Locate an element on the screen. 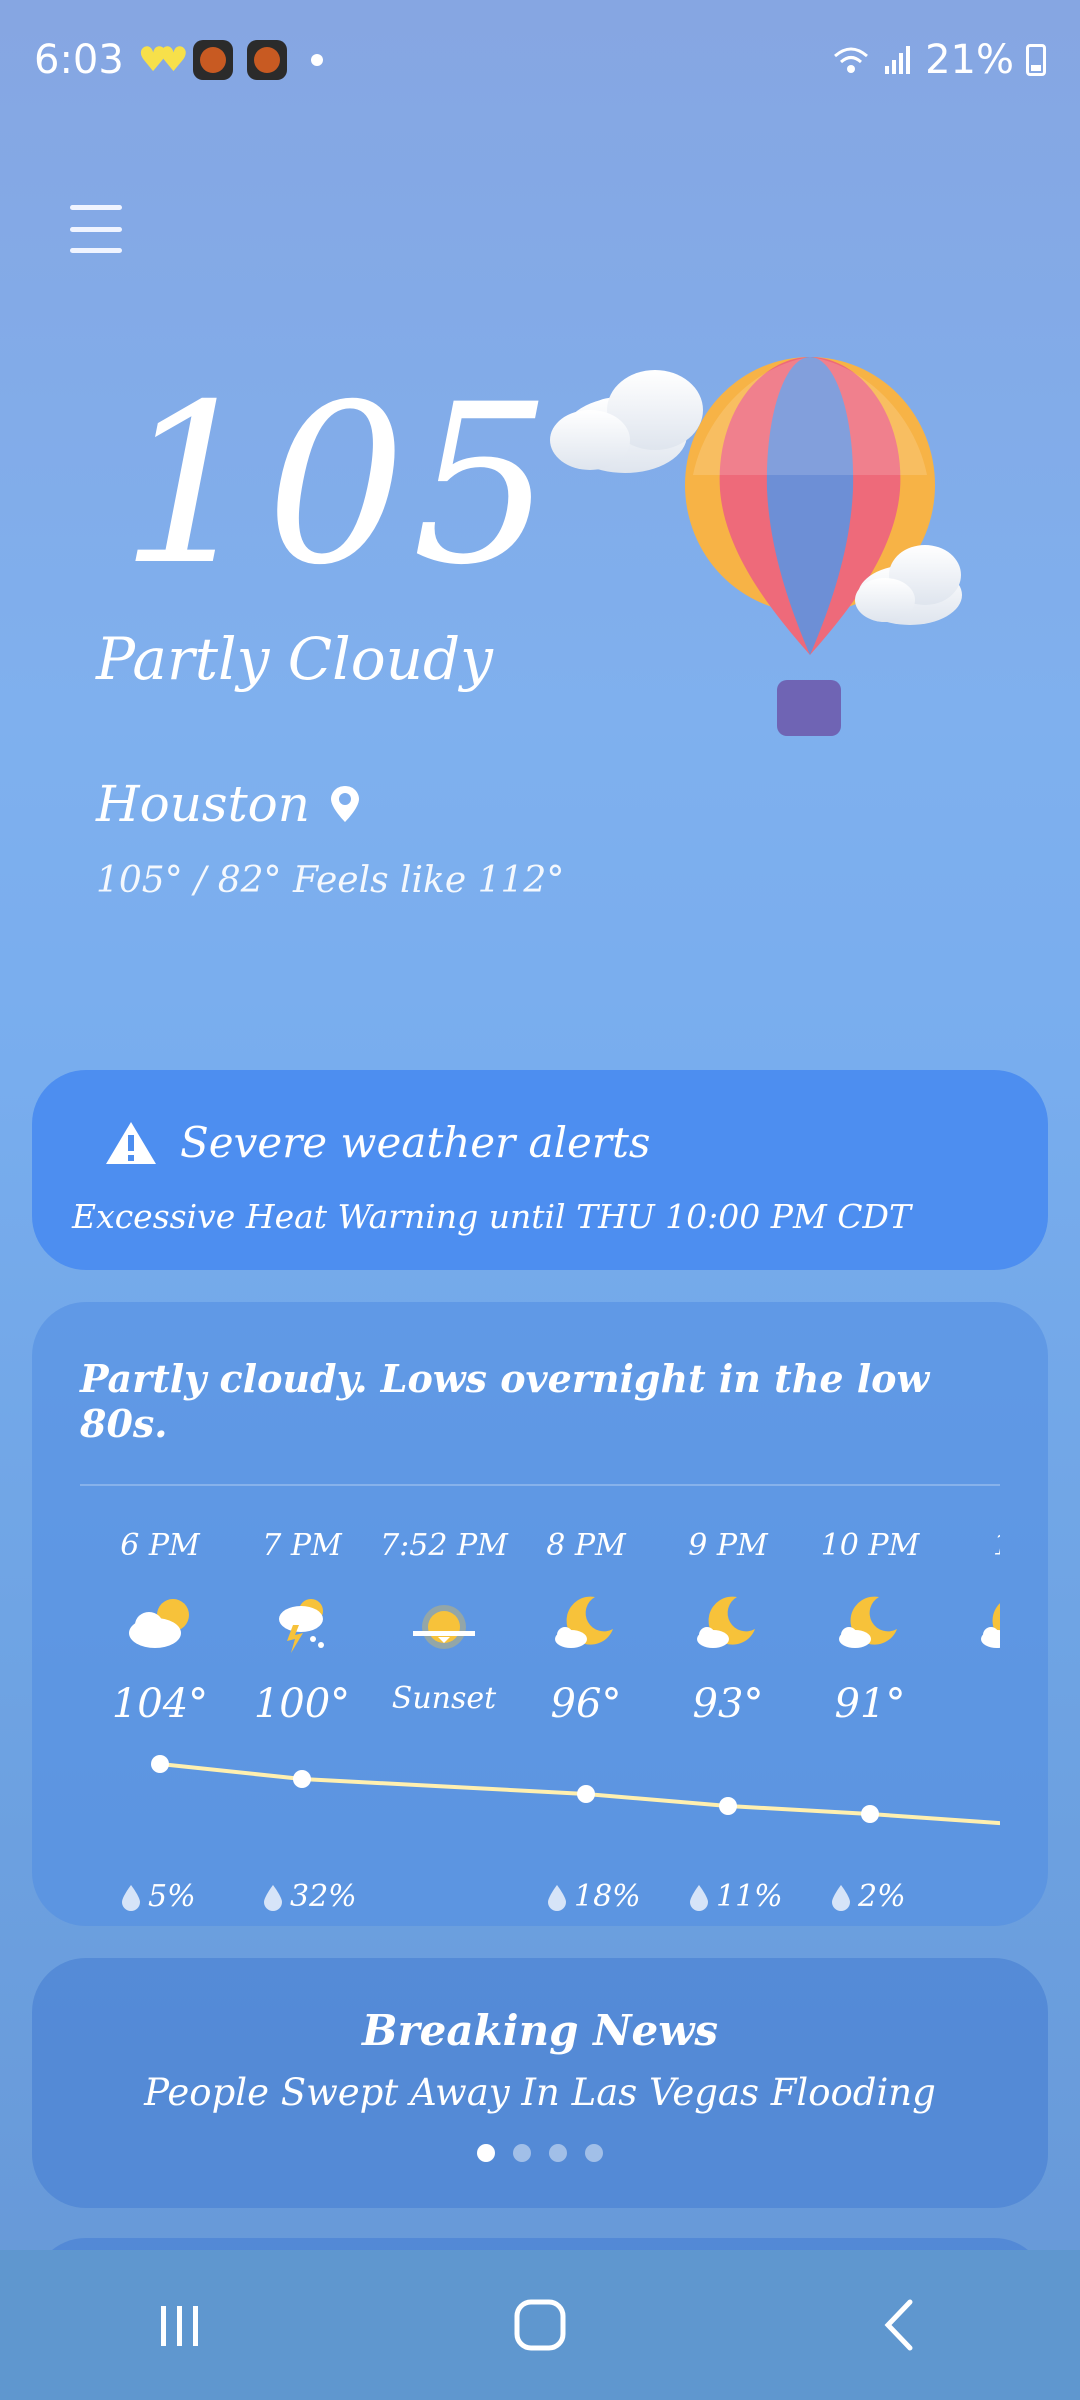 This screenshot has height=2400, width=1080. location: Houston is located at coordinates (229, 804).